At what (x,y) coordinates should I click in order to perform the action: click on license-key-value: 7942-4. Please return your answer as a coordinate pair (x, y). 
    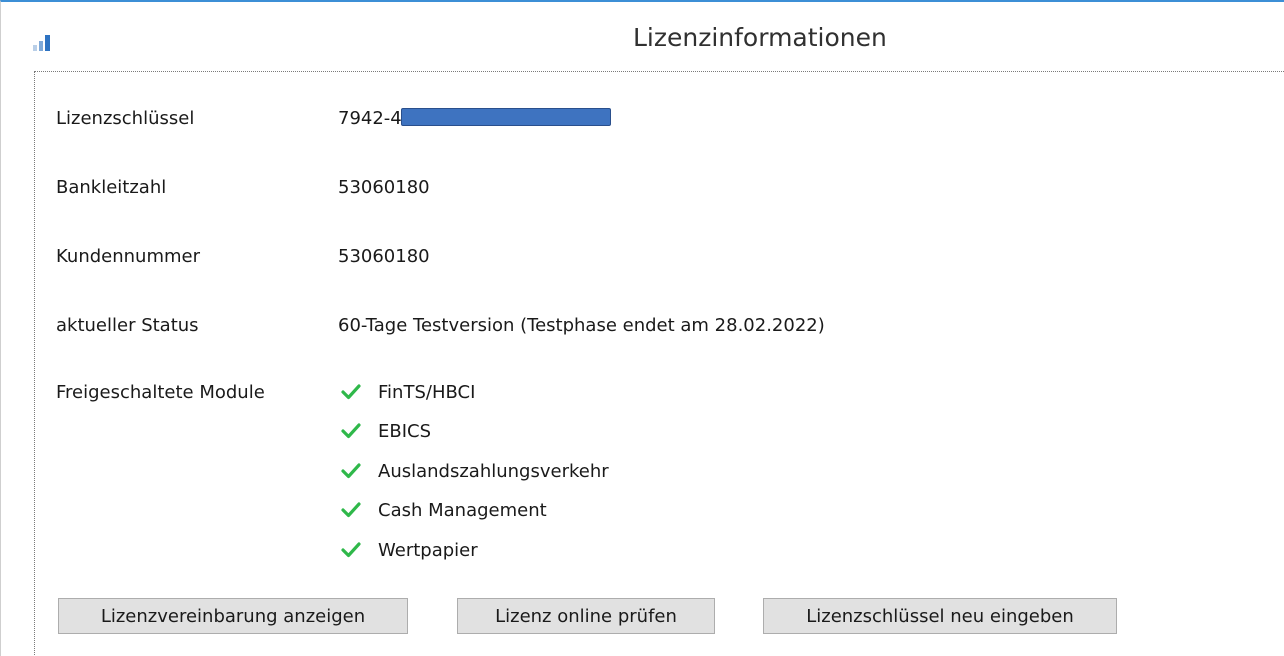
    Looking at the image, I should click on (474, 118).